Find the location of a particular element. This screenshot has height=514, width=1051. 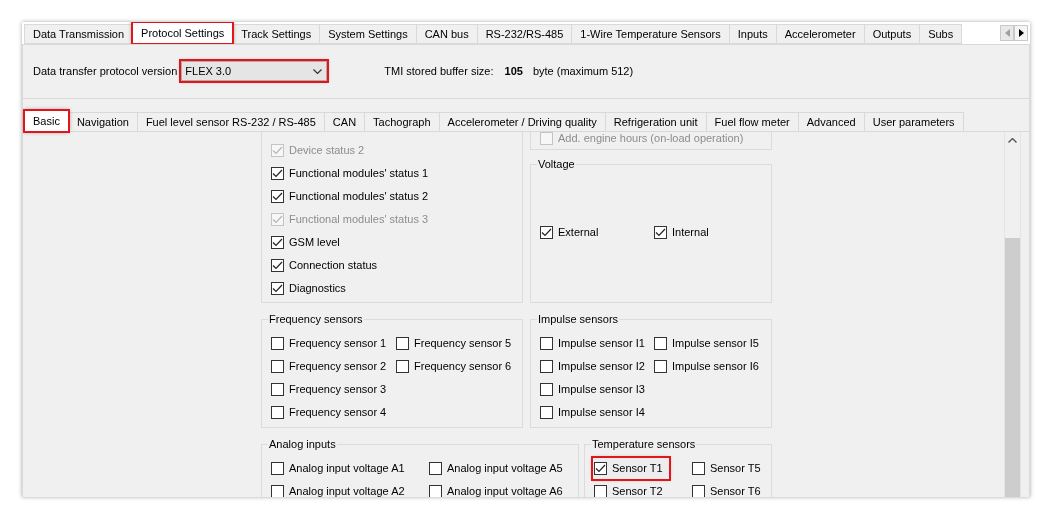

checkbox: Frequency sensor 3 is located at coordinates (331, 389).